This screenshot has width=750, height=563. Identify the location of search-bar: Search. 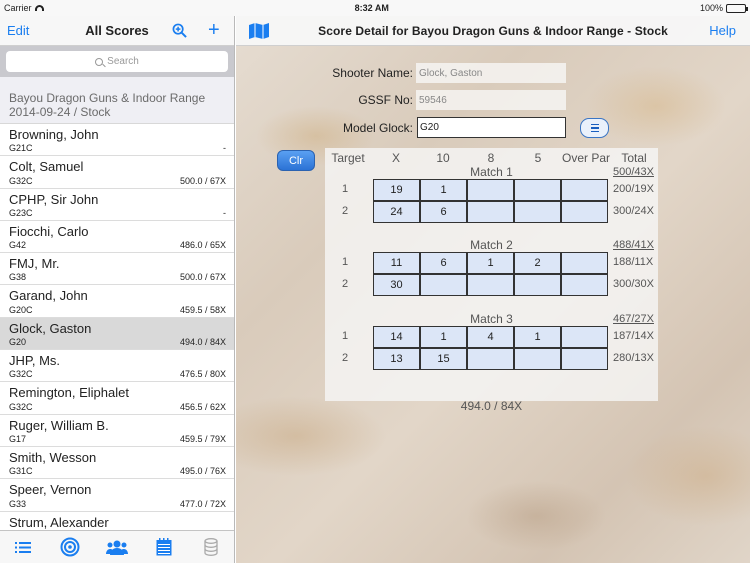
(117, 61).